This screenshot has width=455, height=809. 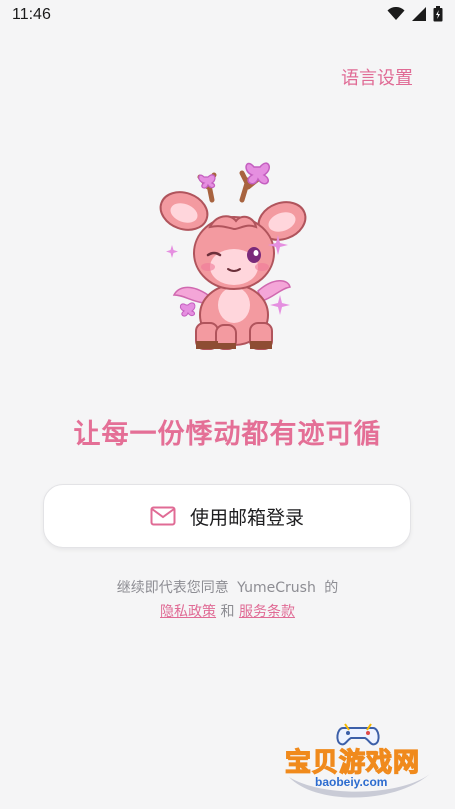 What do you see at coordinates (377, 77) in the screenshot?
I see `language-settings-link: 语言设置` at bounding box center [377, 77].